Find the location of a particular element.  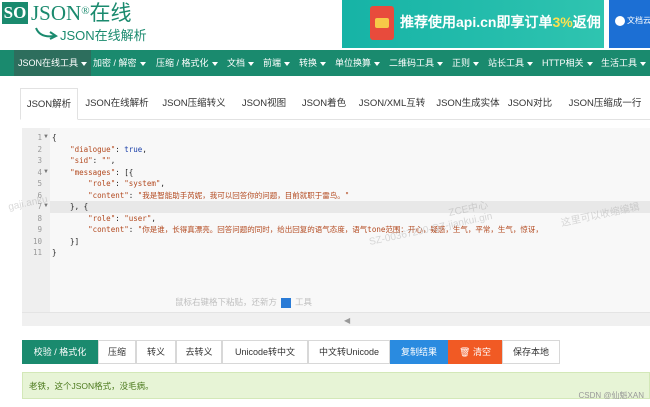

tab-json-online: JSON在线解析 is located at coordinates (117, 104).